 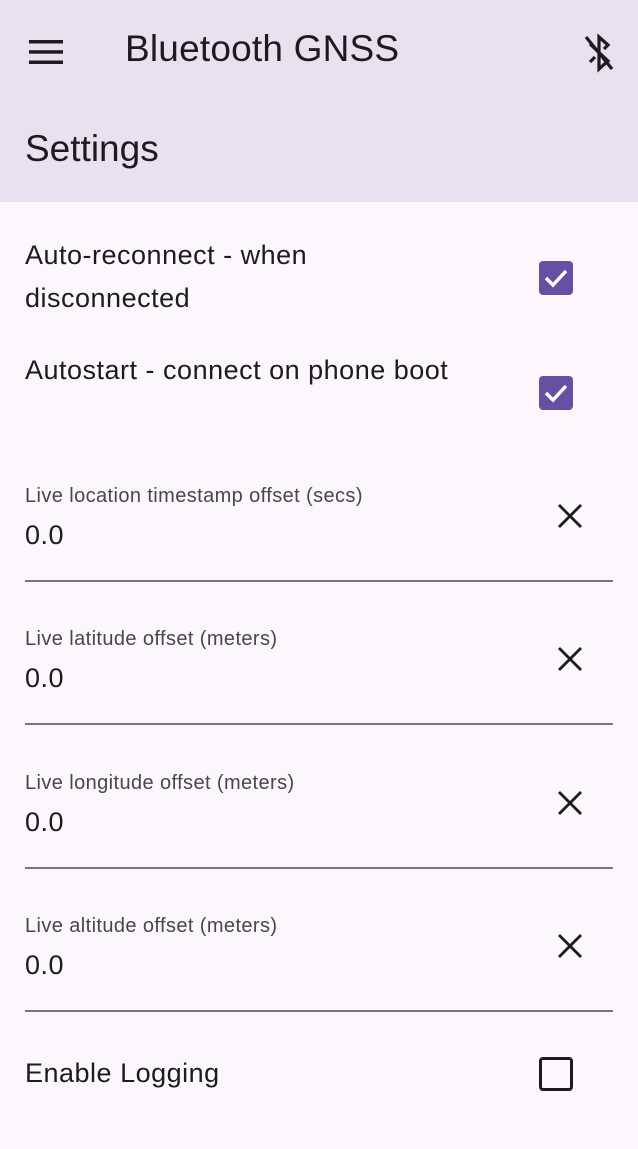 I want to click on bluetooth-disabled-icon, so click(x=599, y=53).